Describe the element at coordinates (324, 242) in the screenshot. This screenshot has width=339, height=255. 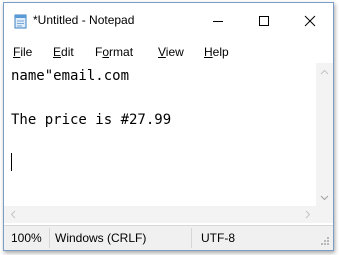
I see `resize-grip-icon` at that location.